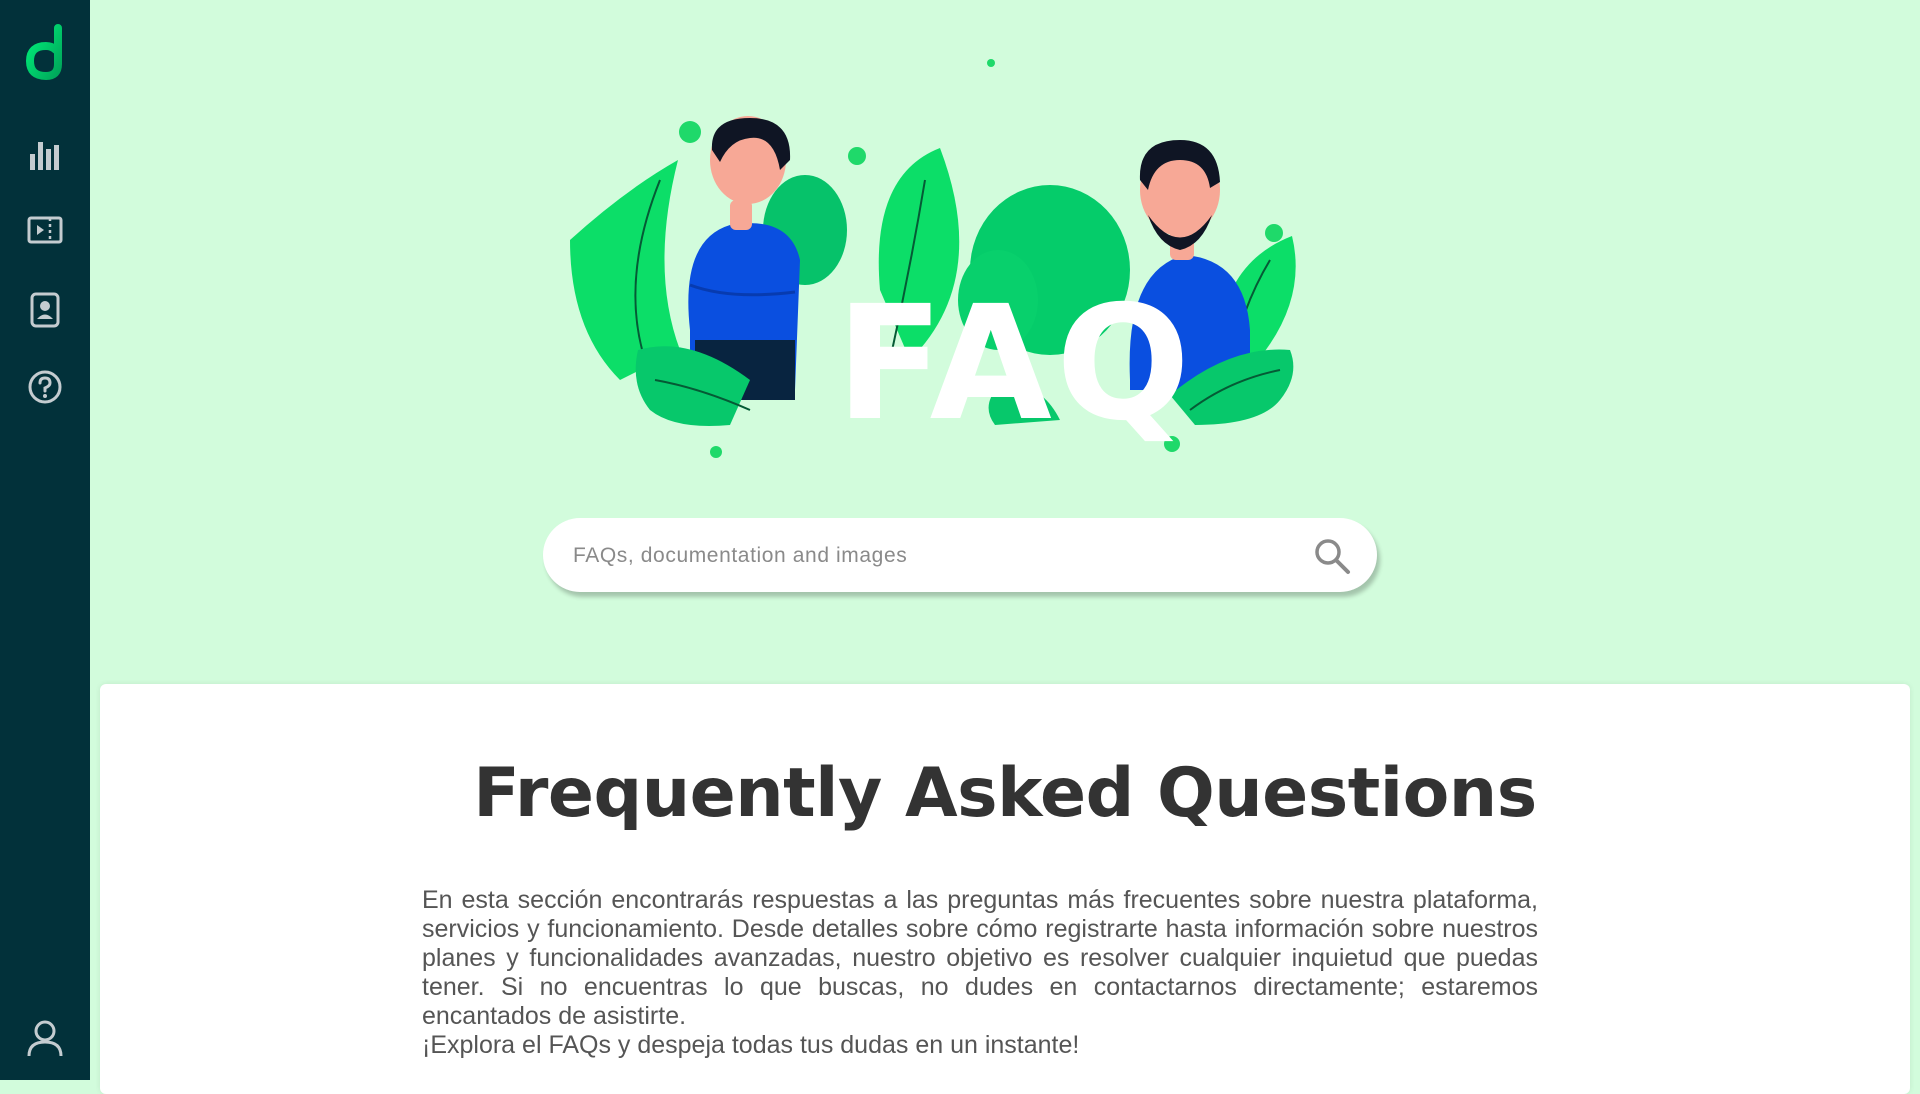 Image resolution: width=1920 pixels, height=1094 pixels. I want to click on sidebar-item-help, so click(45, 387).